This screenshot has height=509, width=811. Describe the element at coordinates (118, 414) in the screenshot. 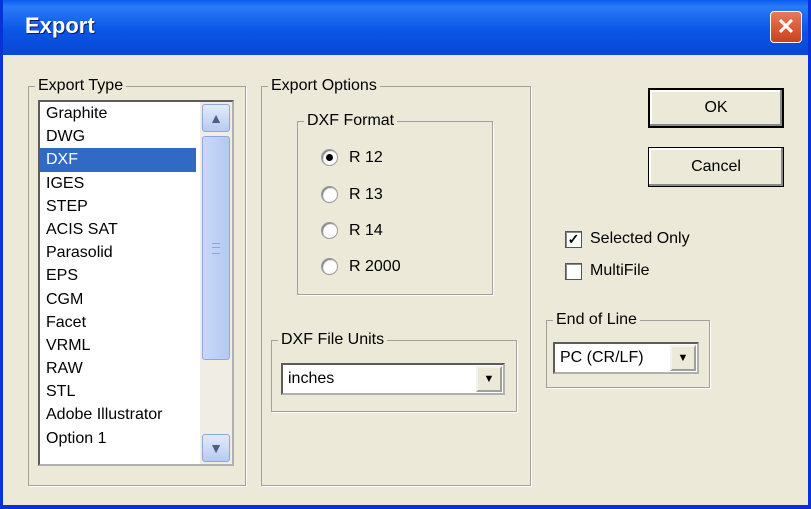

I see `list-item: Adobe Illustrator` at that location.